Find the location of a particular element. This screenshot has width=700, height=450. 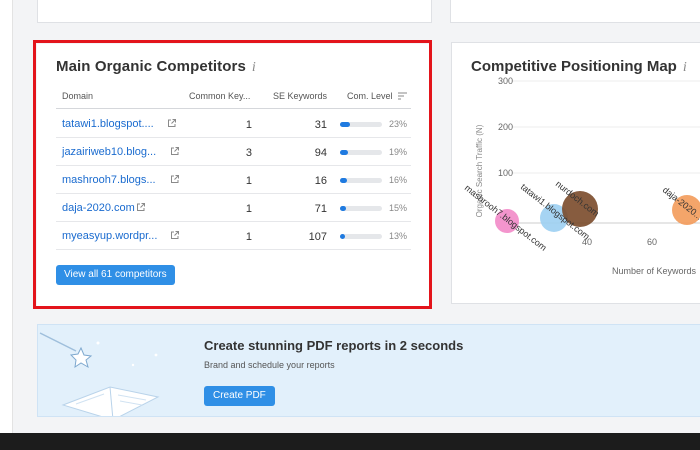

sort-icon is located at coordinates (403, 96).